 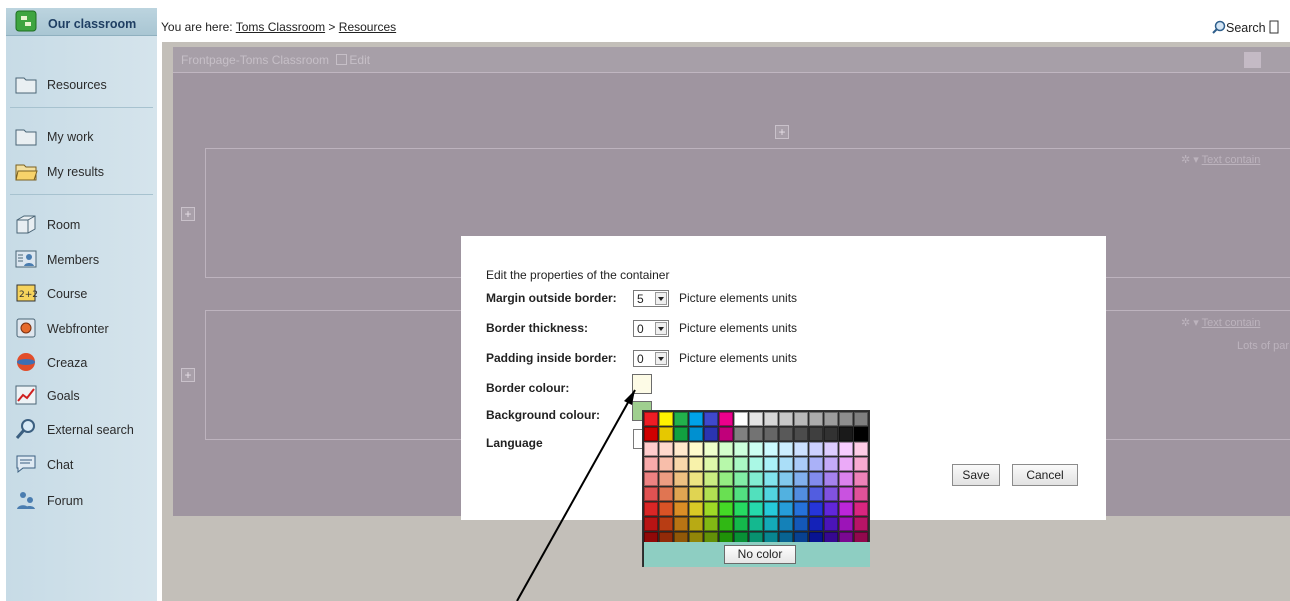 I want to click on container-toolbar-2: ✲ ▾ Text contain, so click(x=1220, y=322).